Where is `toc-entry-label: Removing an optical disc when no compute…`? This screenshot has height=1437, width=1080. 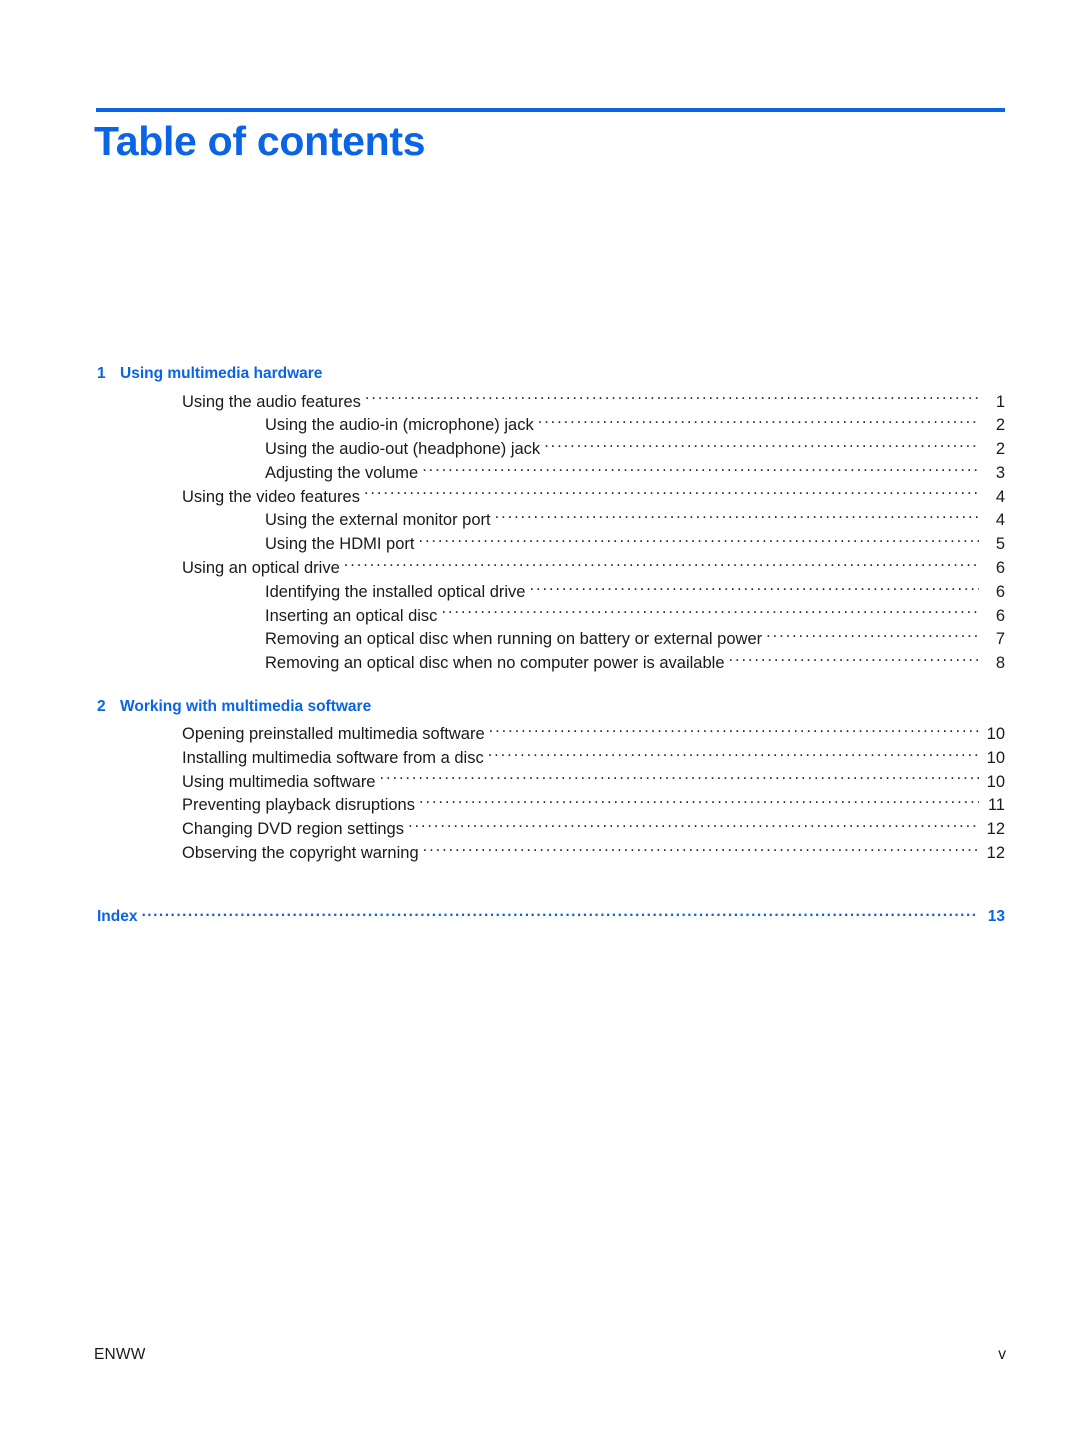
toc-entry-label: Removing an optical disc when no compute… is located at coordinates (495, 663).